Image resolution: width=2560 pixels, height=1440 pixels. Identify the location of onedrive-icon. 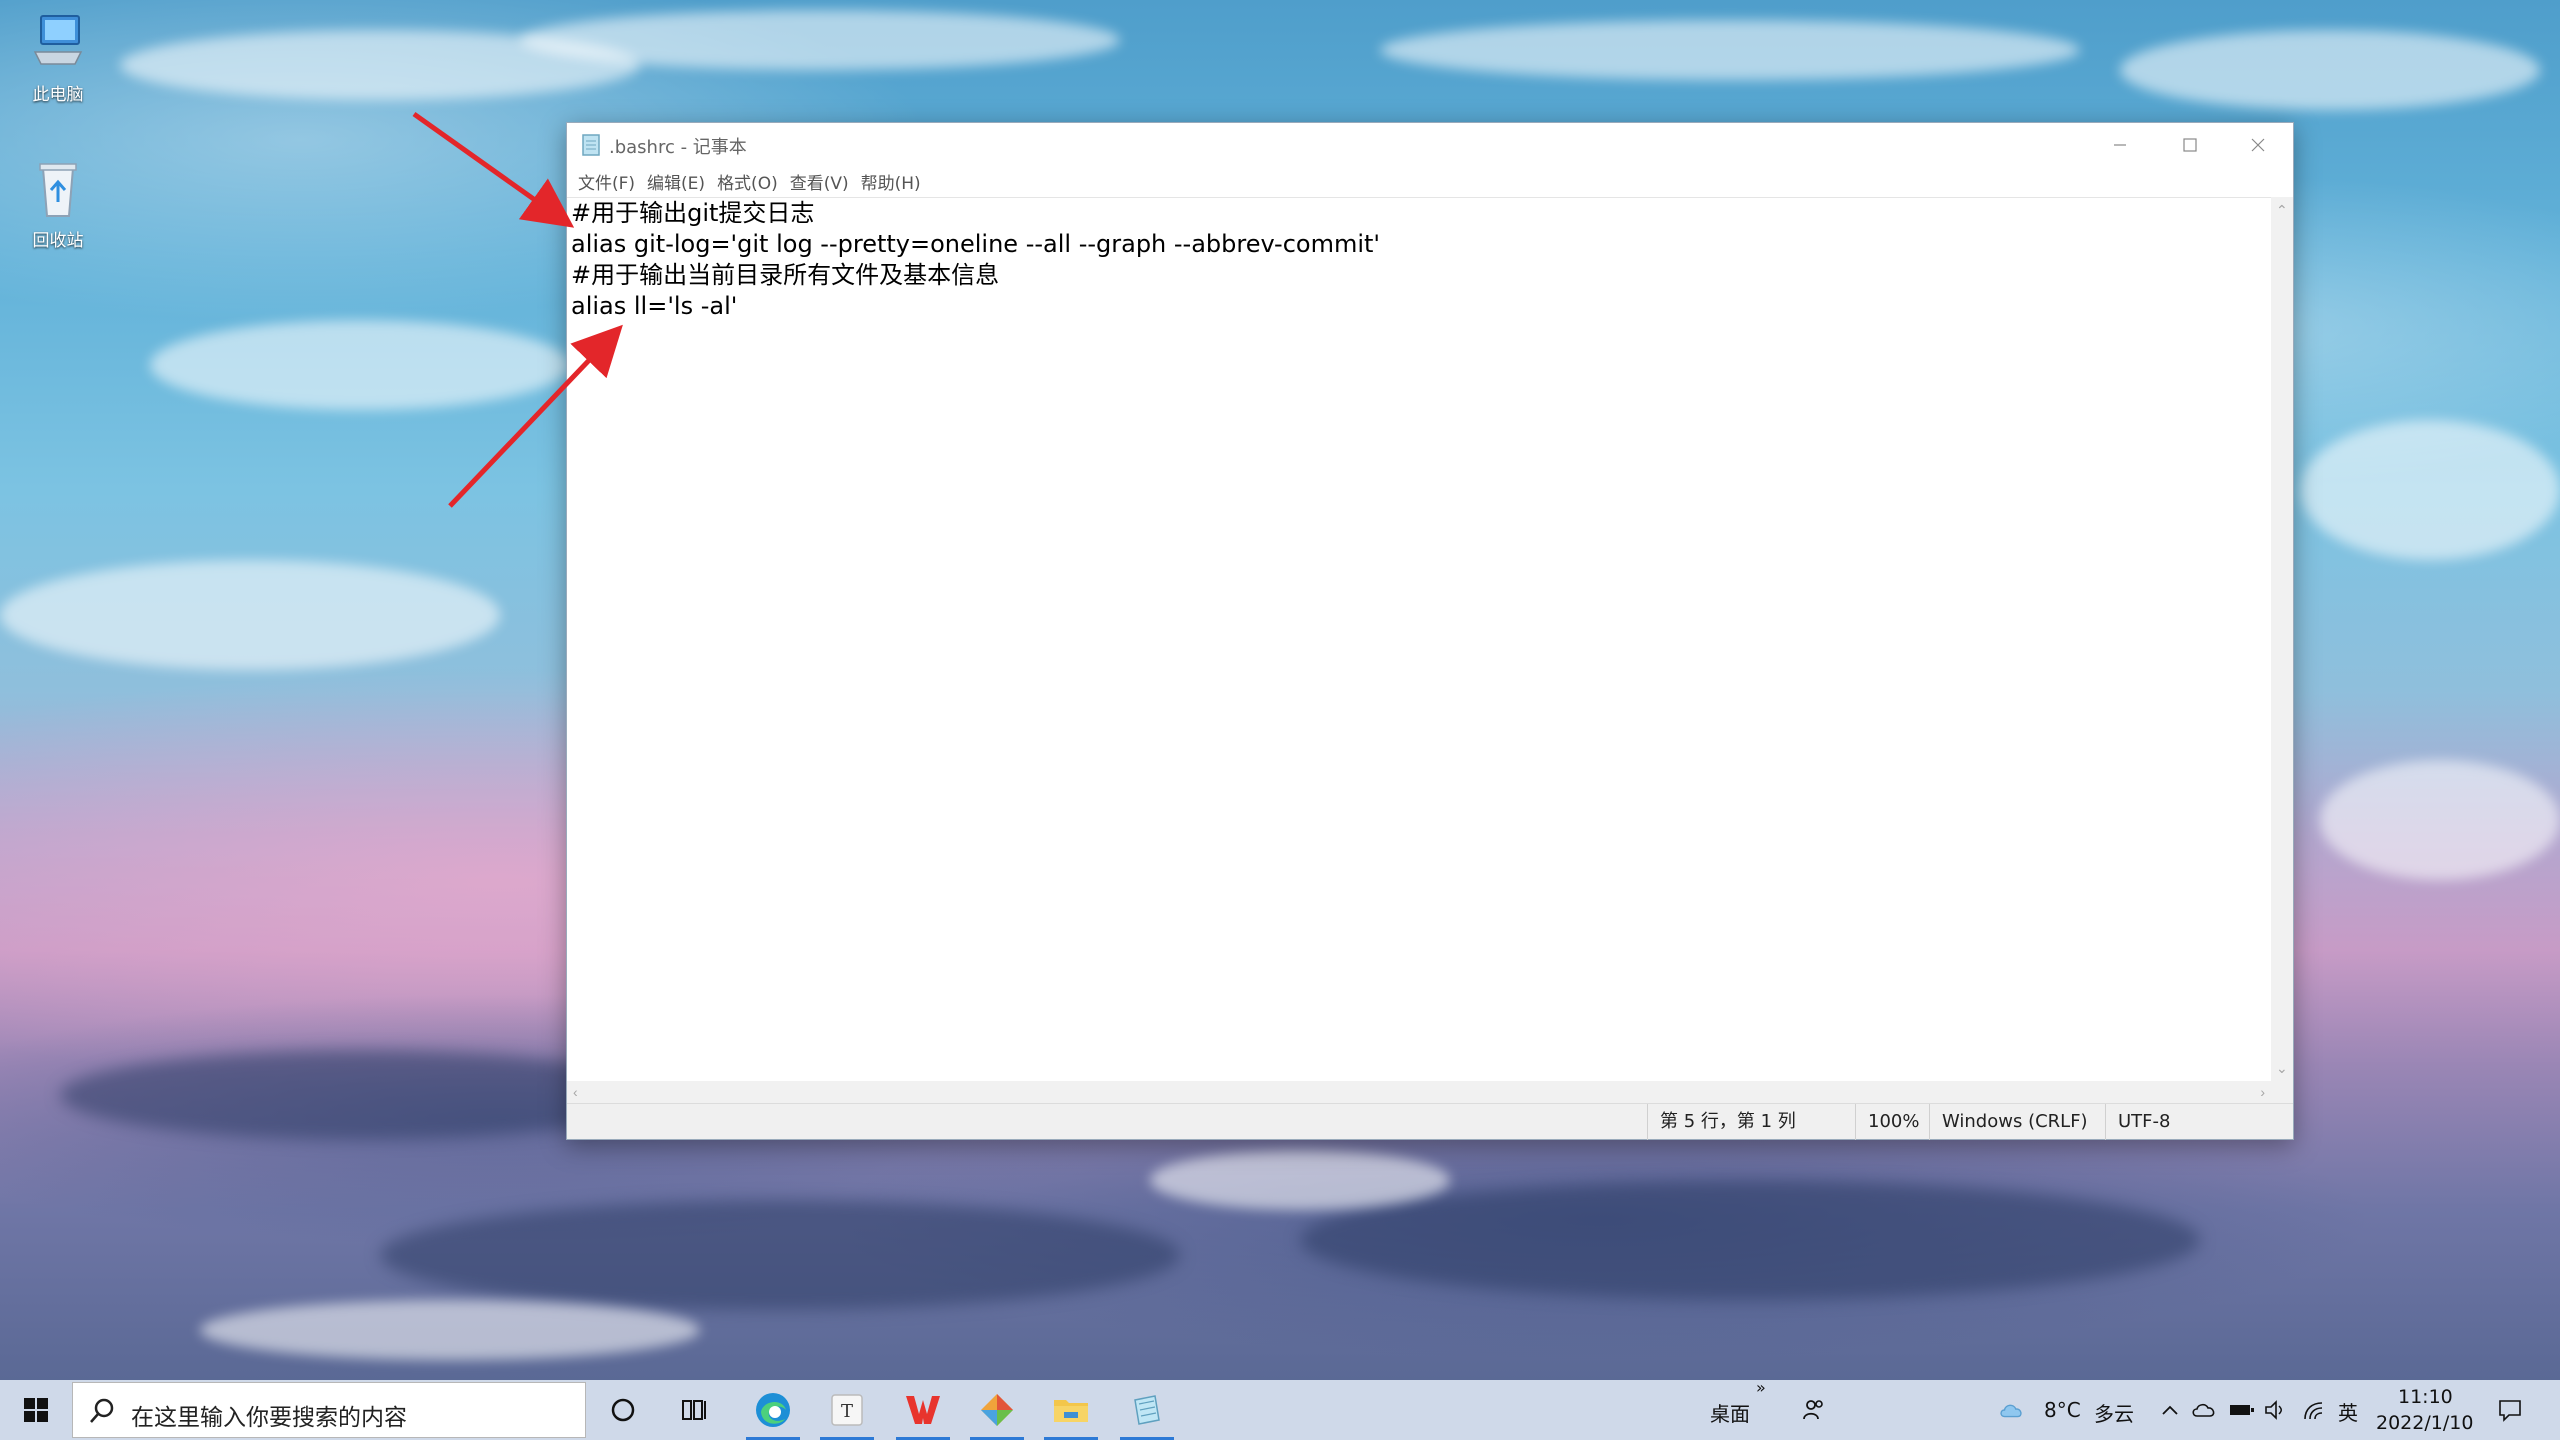
(2203, 1410).